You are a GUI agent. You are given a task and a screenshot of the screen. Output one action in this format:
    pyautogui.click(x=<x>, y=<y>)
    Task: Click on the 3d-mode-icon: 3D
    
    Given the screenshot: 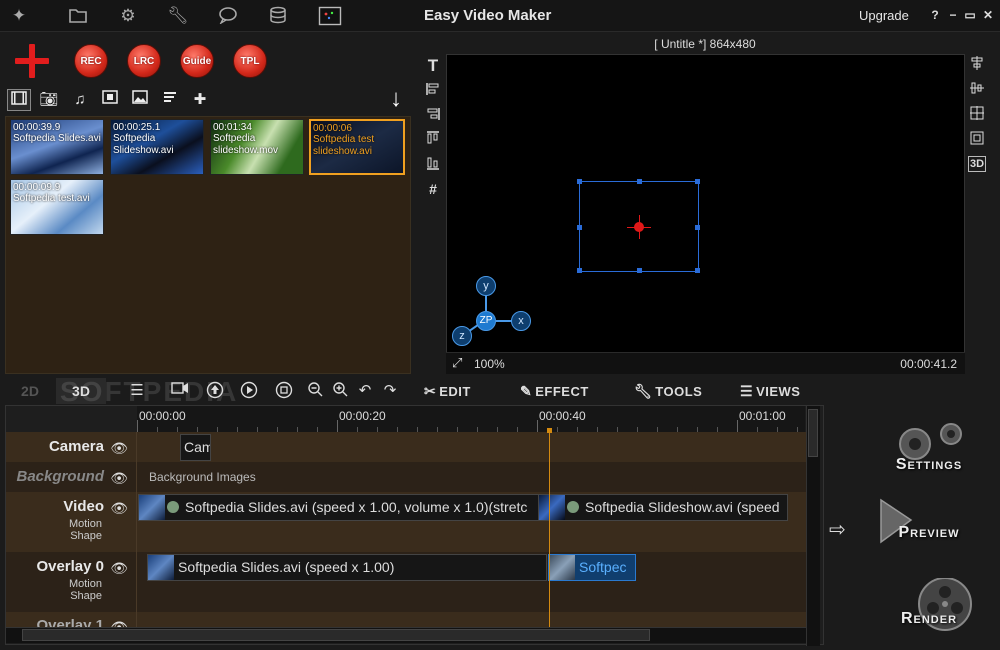 What is the action you would take?
    pyautogui.click(x=977, y=164)
    